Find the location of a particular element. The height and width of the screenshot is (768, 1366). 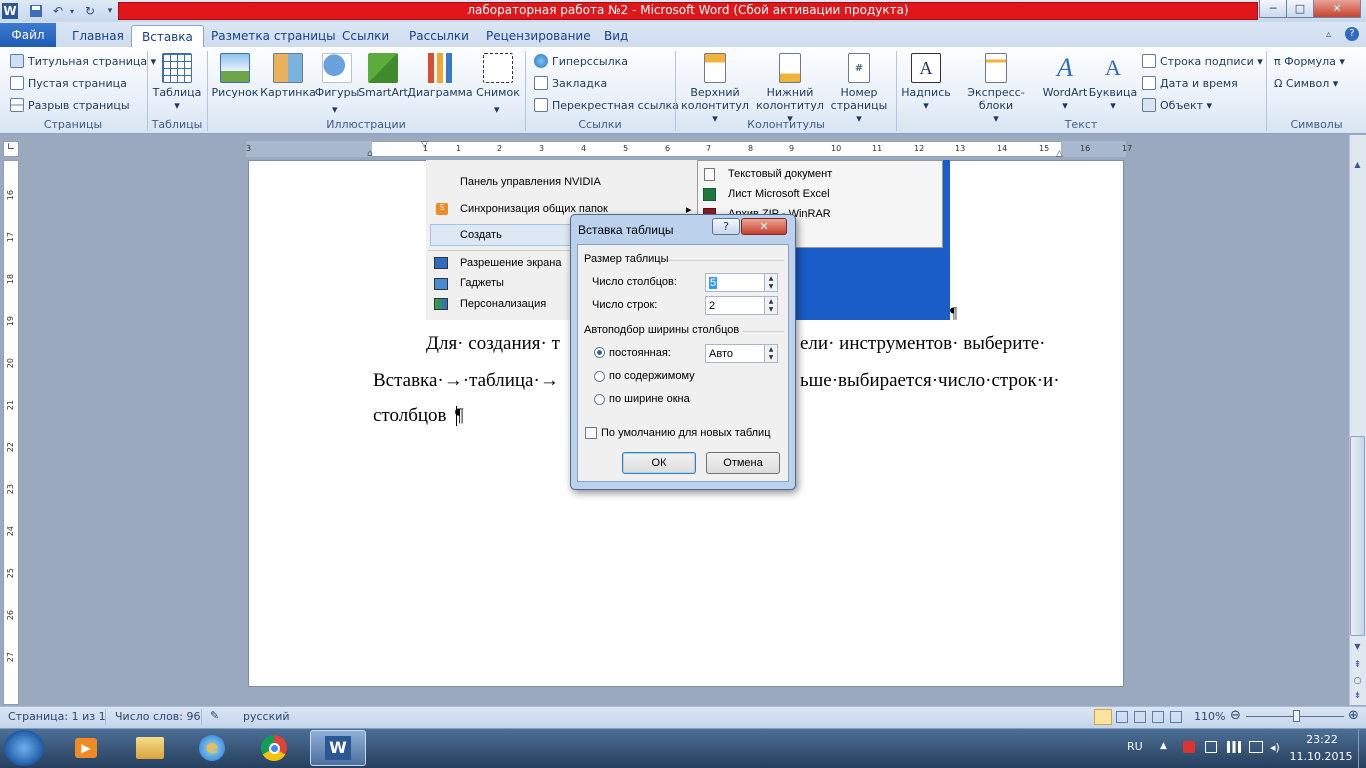

start-button is located at coordinates (24, 748).